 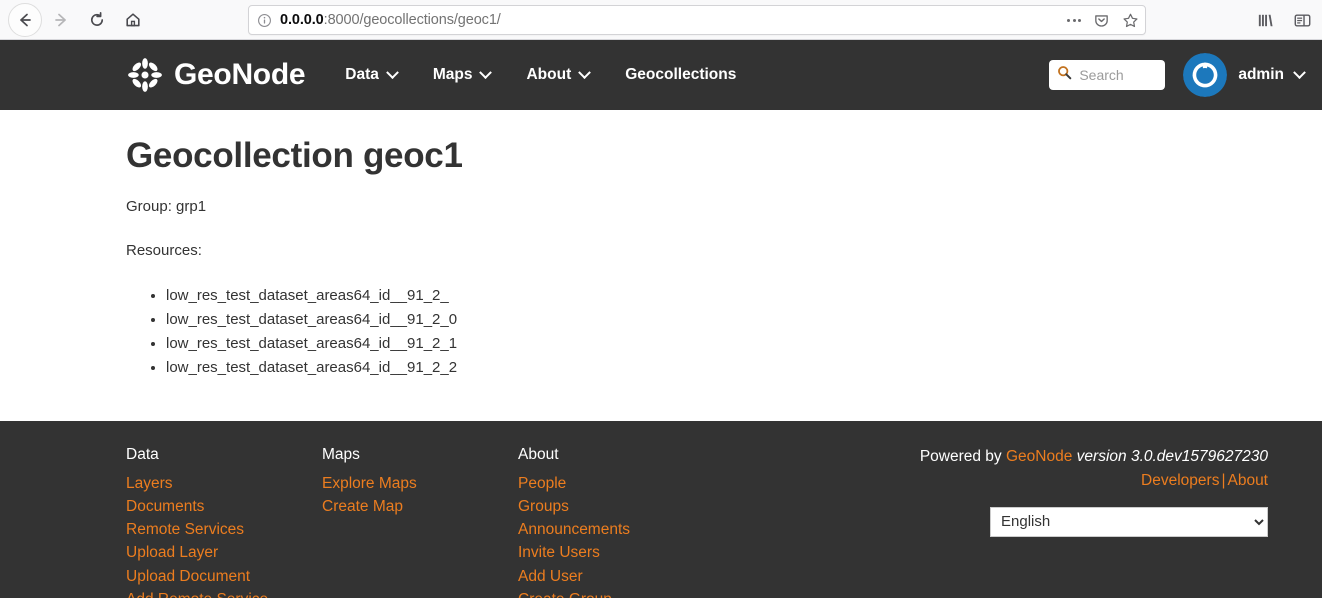 I want to click on url-bar-actions, so click(x=1099, y=20).